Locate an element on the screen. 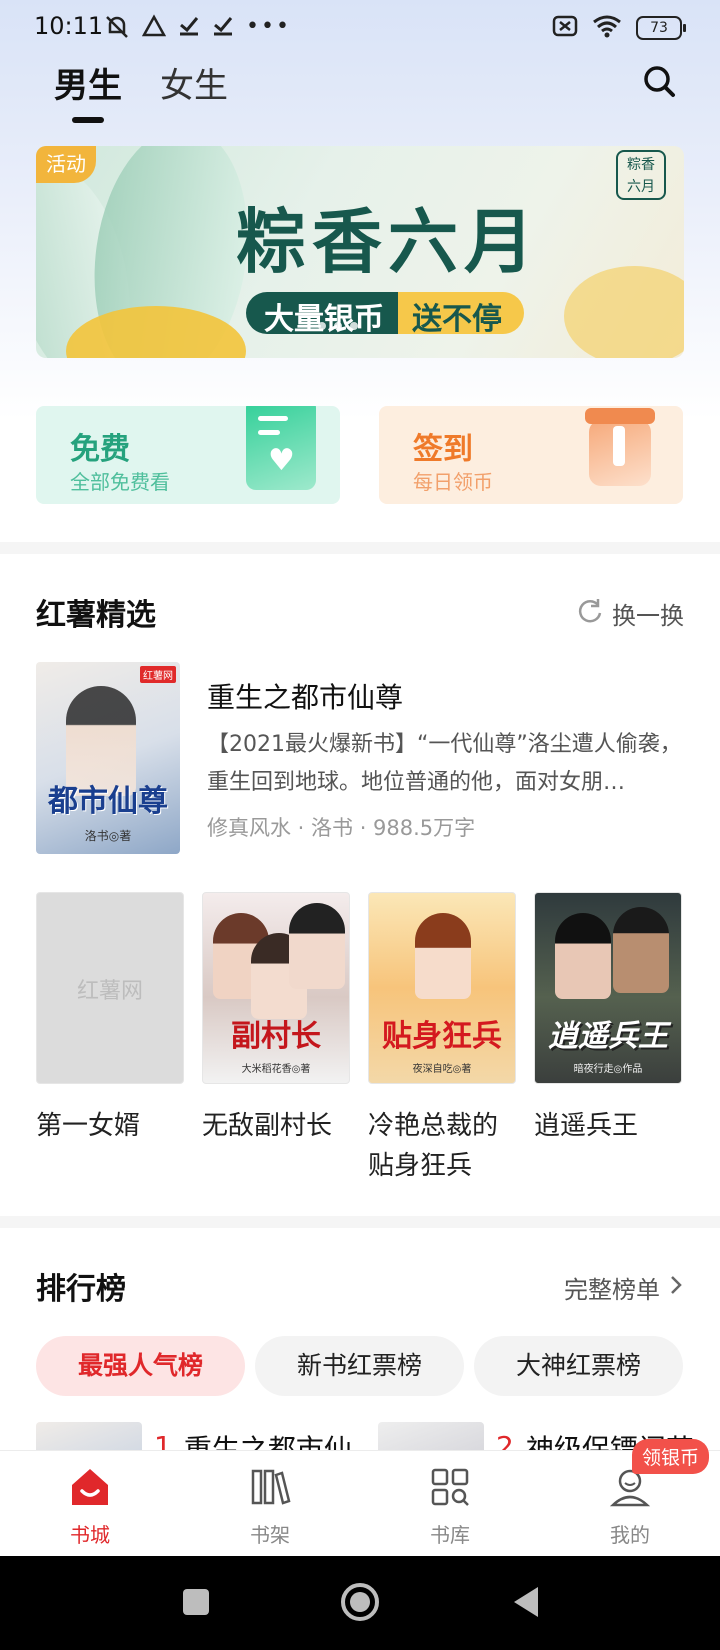  activity-tag: 活动 is located at coordinates (66, 164).